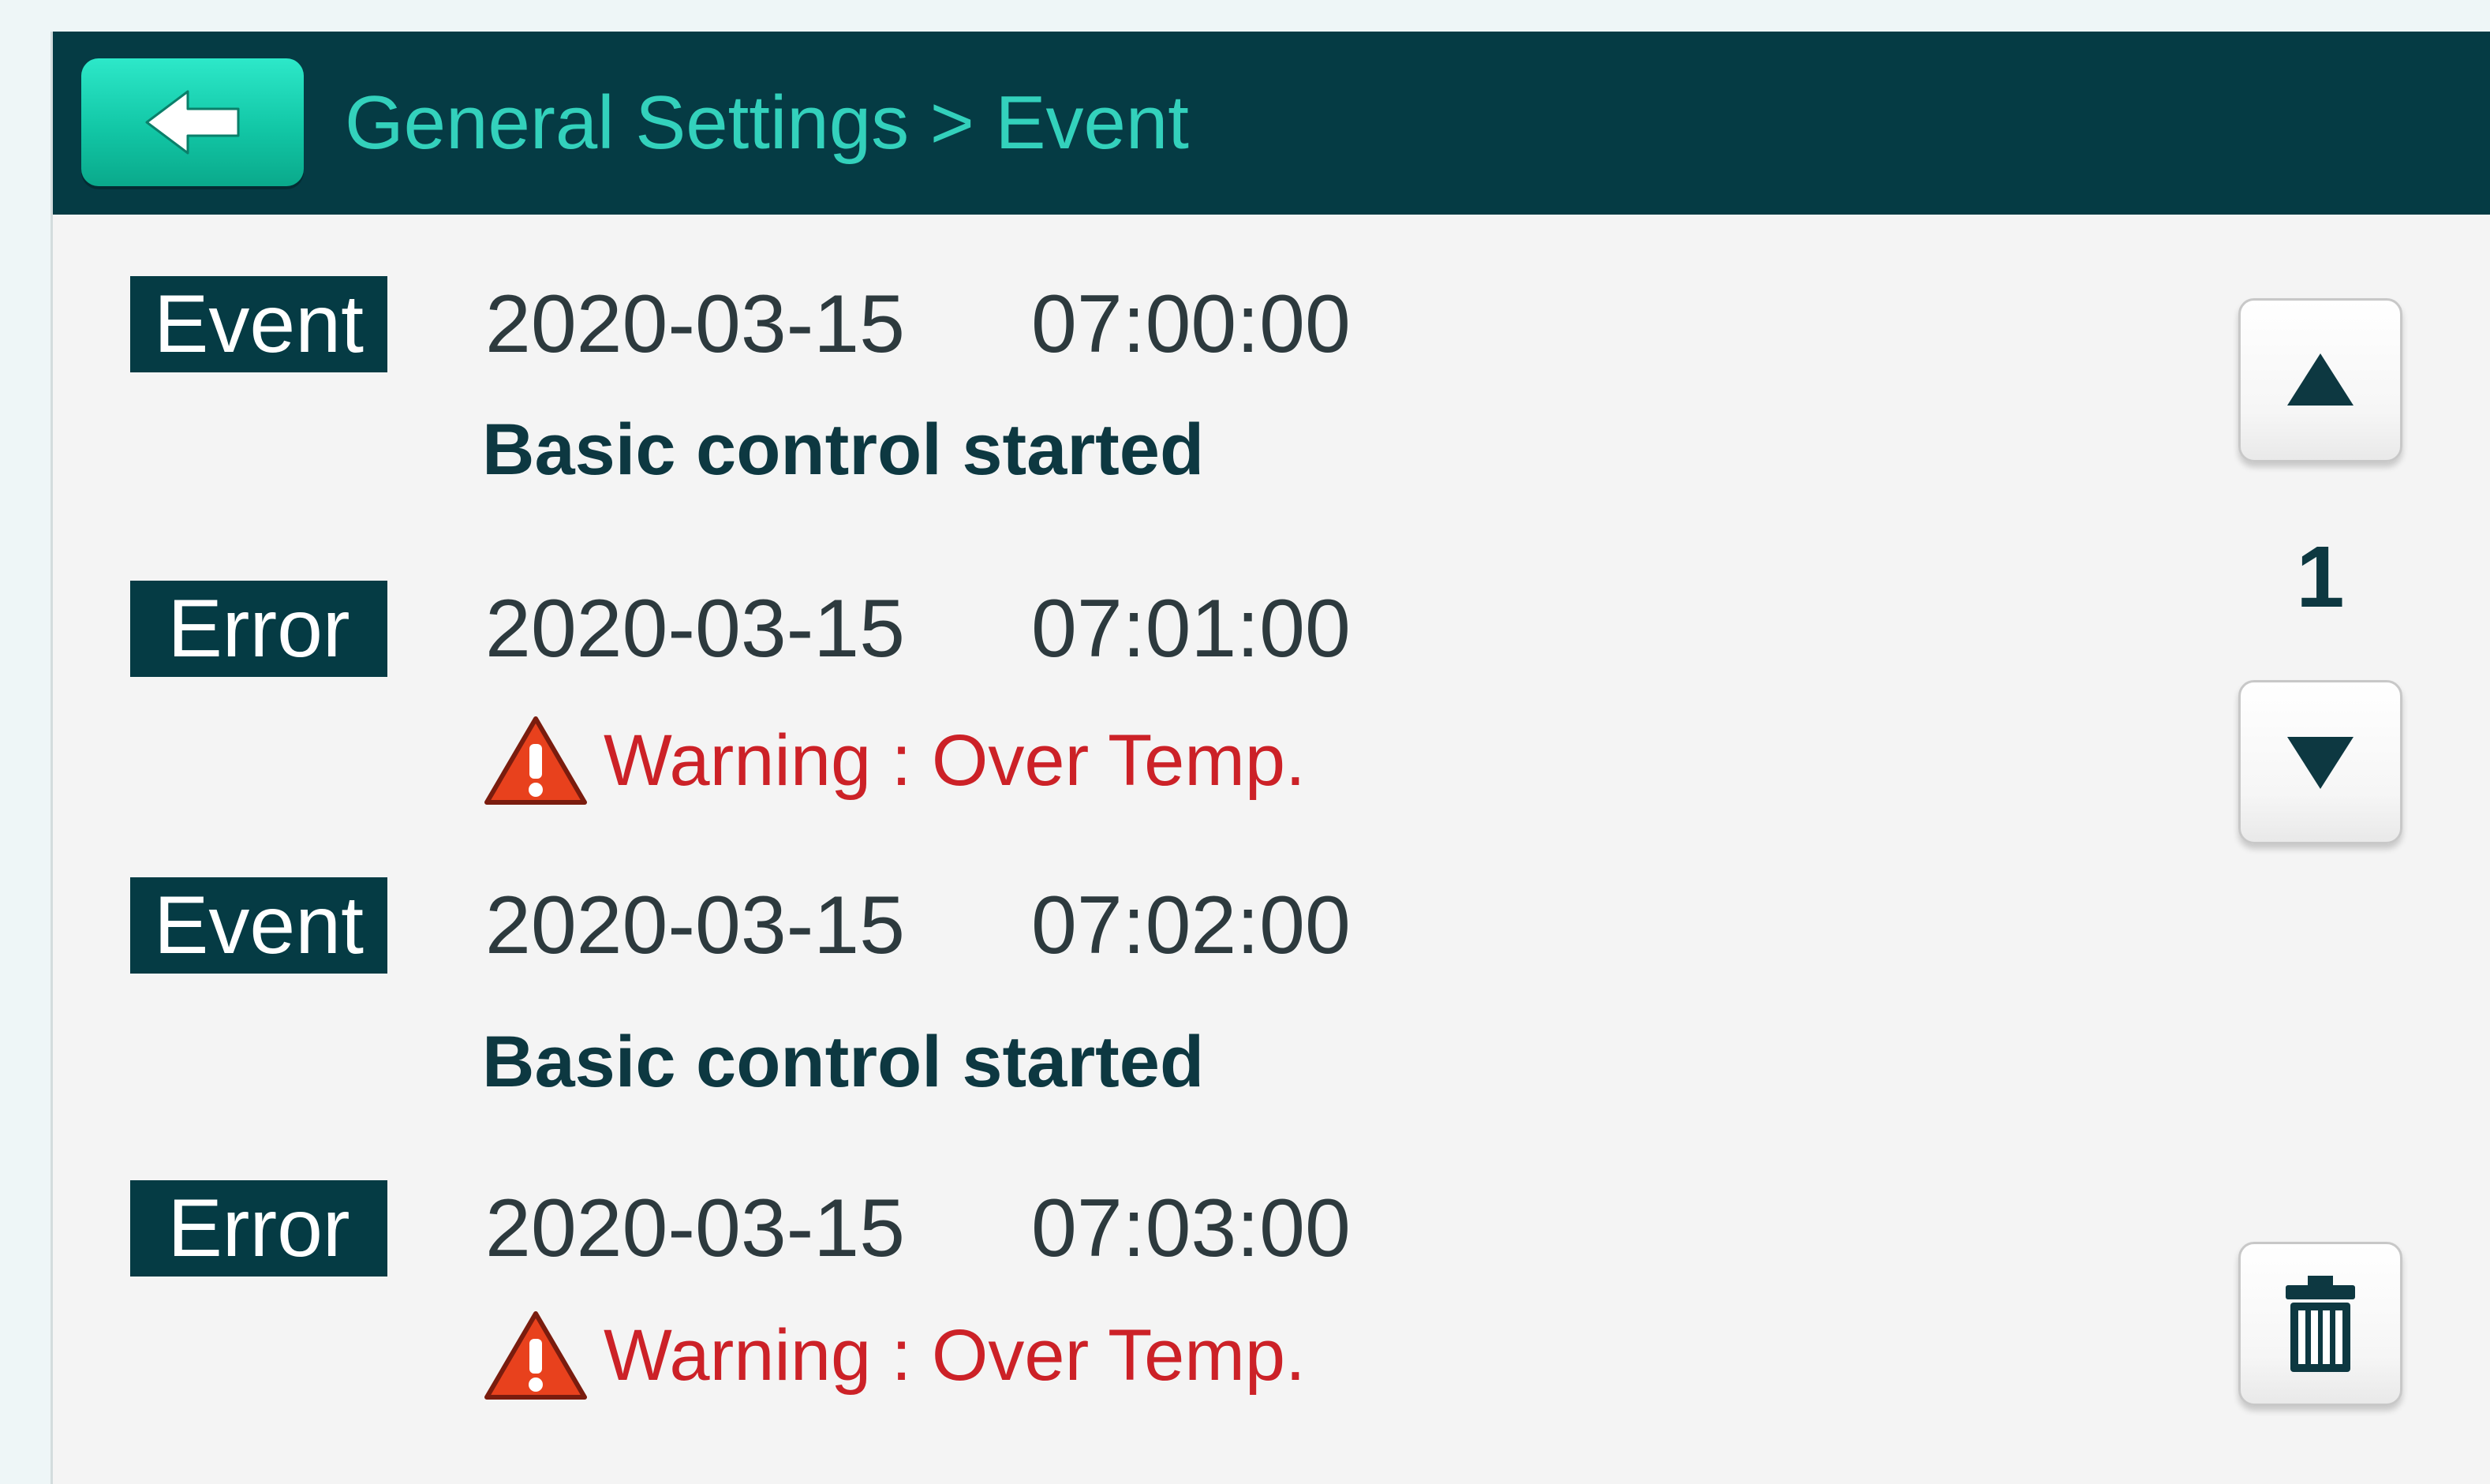 Image resolution: width=2490 pixels, height=1484 pixels. Describe the element at coordinates (1272, 123) in the screenshot. I see `header-bar: General Settings > Event` at that location.